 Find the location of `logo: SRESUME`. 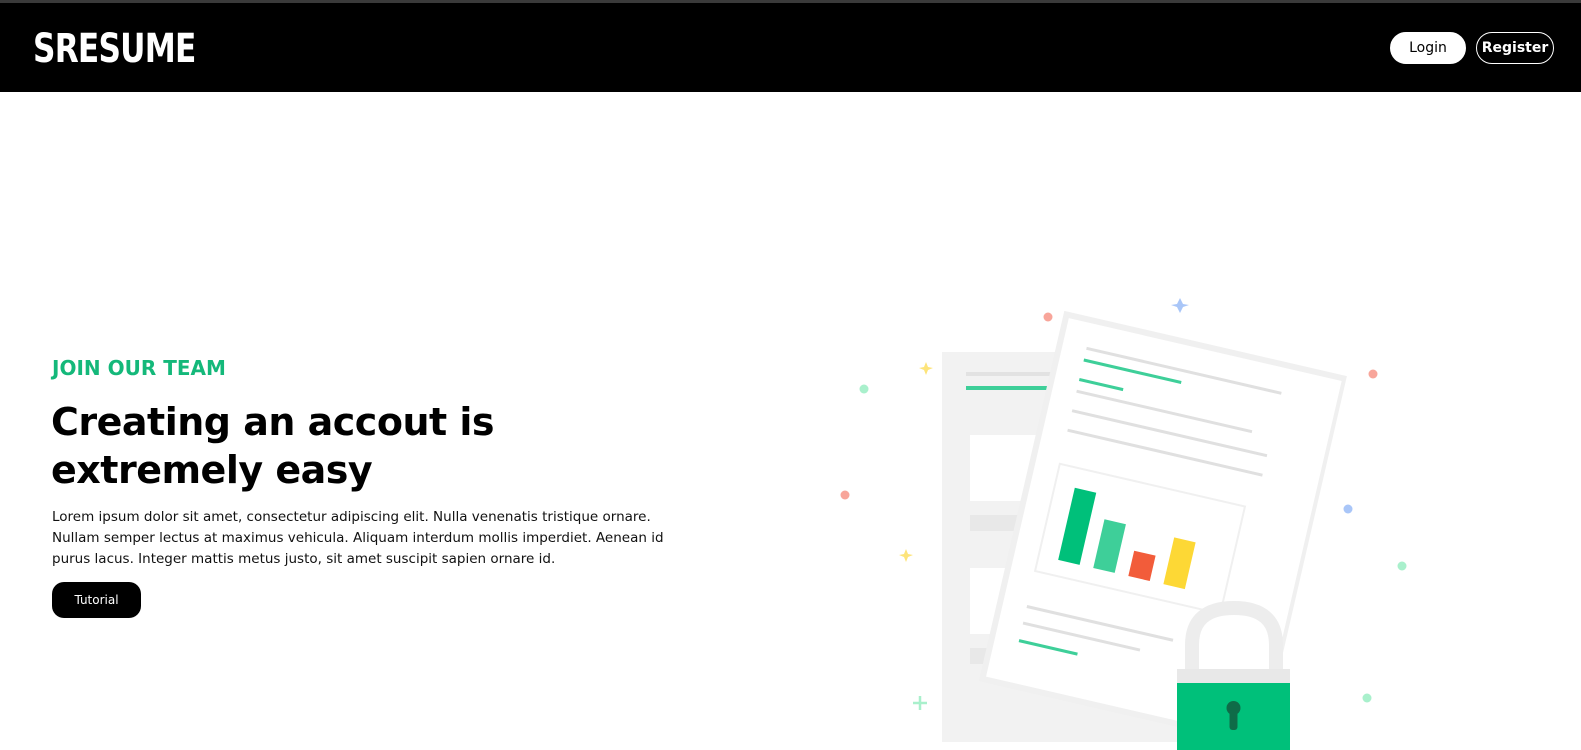

logo: SRESUME is located at coordinates (114, 49).